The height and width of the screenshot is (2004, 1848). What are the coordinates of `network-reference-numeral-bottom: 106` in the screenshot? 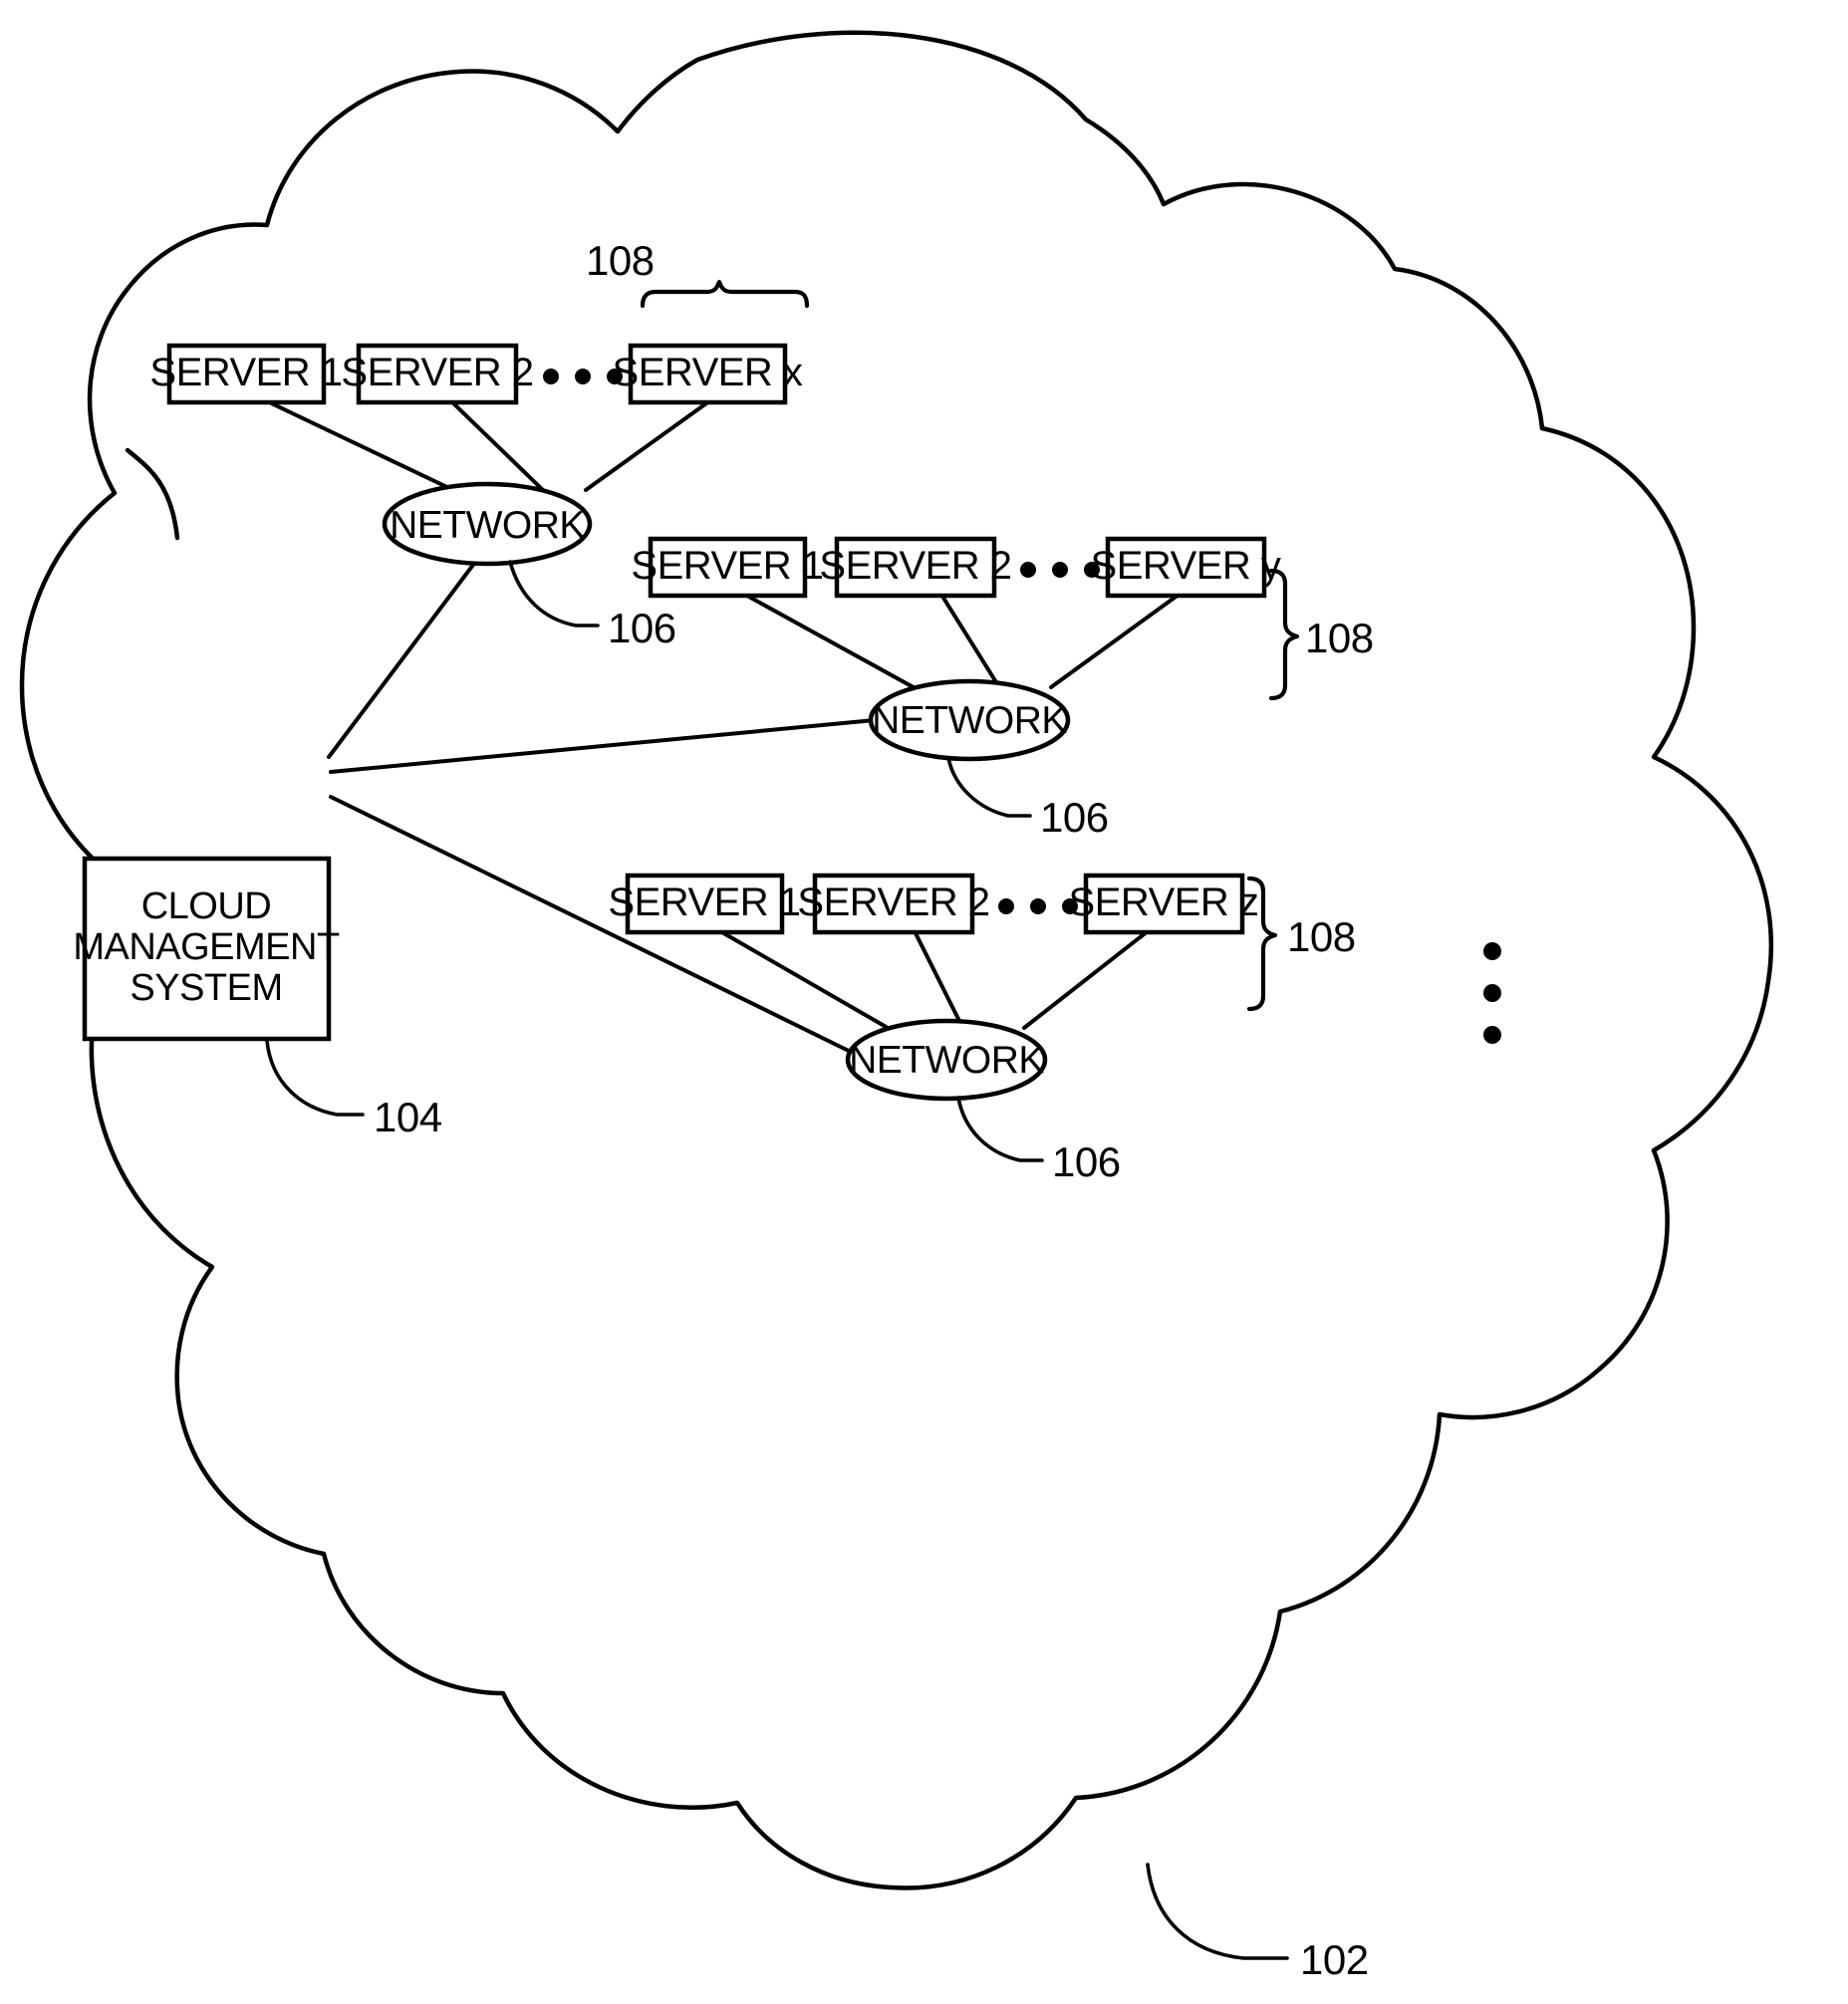 It's located at (1087, 1162).